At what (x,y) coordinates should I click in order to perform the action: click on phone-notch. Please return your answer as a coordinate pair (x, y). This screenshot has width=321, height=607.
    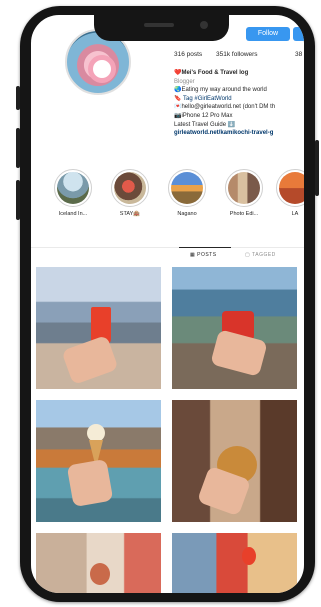
    Looking at the image, I should click on (161, 28).